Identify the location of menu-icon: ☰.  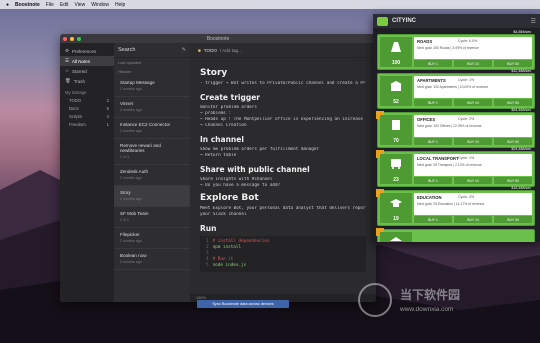
(533, 21).